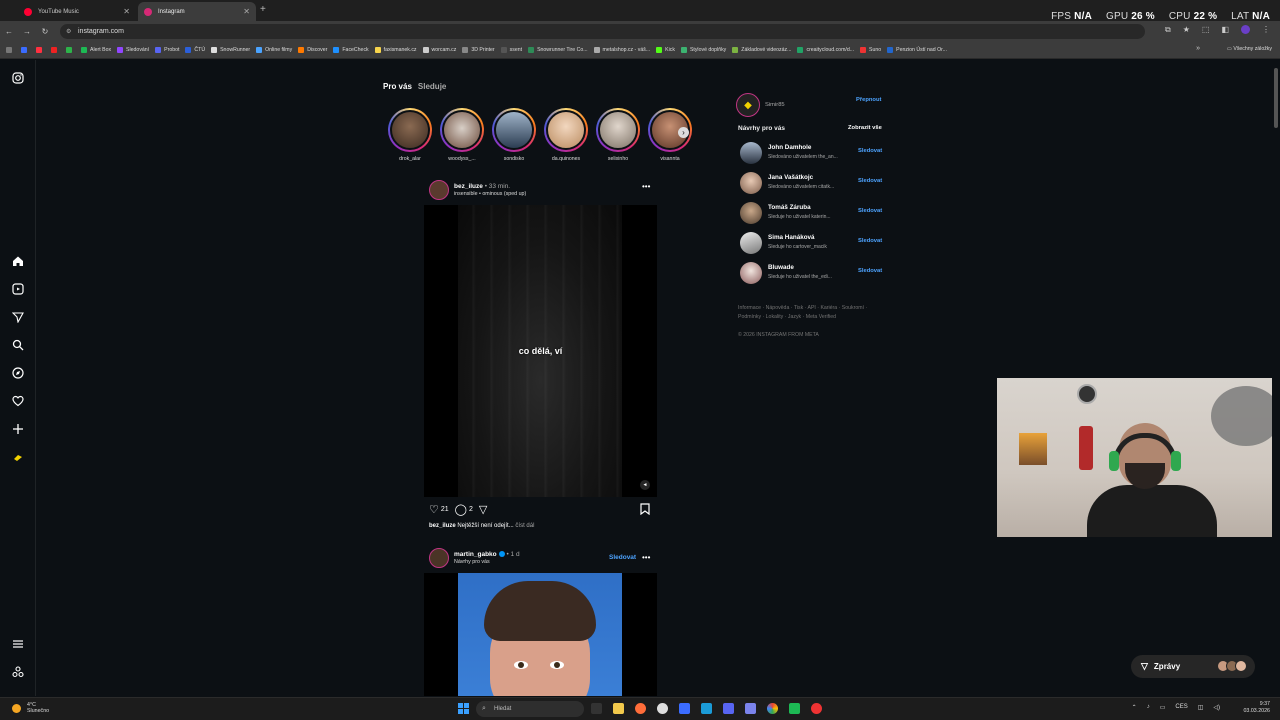 This screenshot has width=1280, height=720. What do you see at coordinates (540, 634) in the screenshot?
I see `post-image` at bounding box center [540, 634].